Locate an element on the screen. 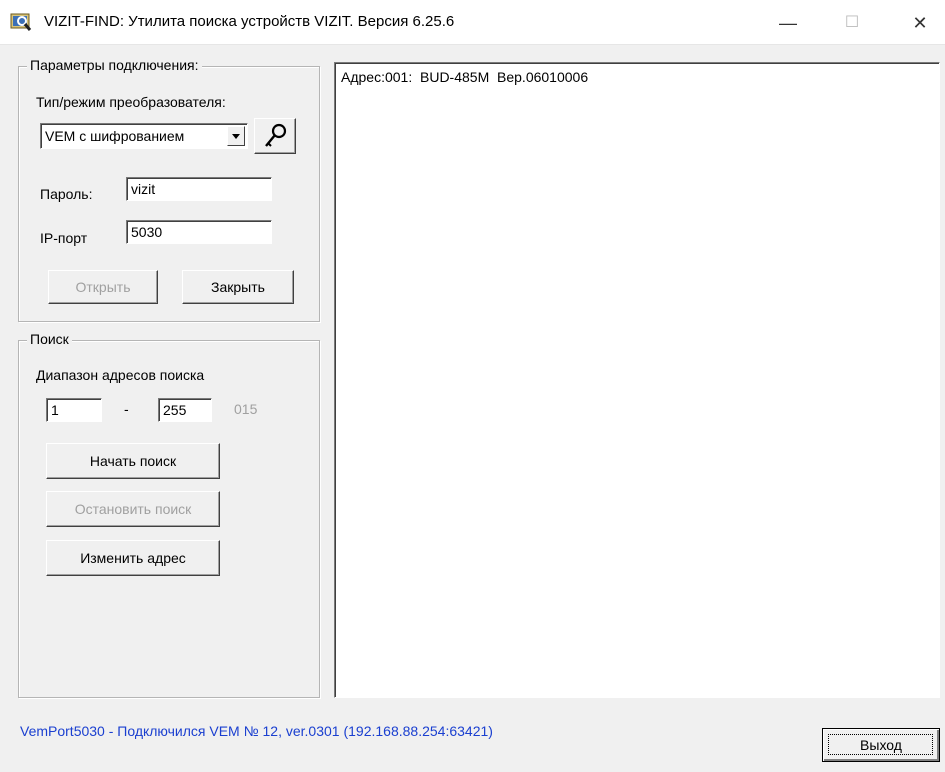 The height and width of the screenshot is (772, 945). focus-rectangle is located at coordinates (880, 744).